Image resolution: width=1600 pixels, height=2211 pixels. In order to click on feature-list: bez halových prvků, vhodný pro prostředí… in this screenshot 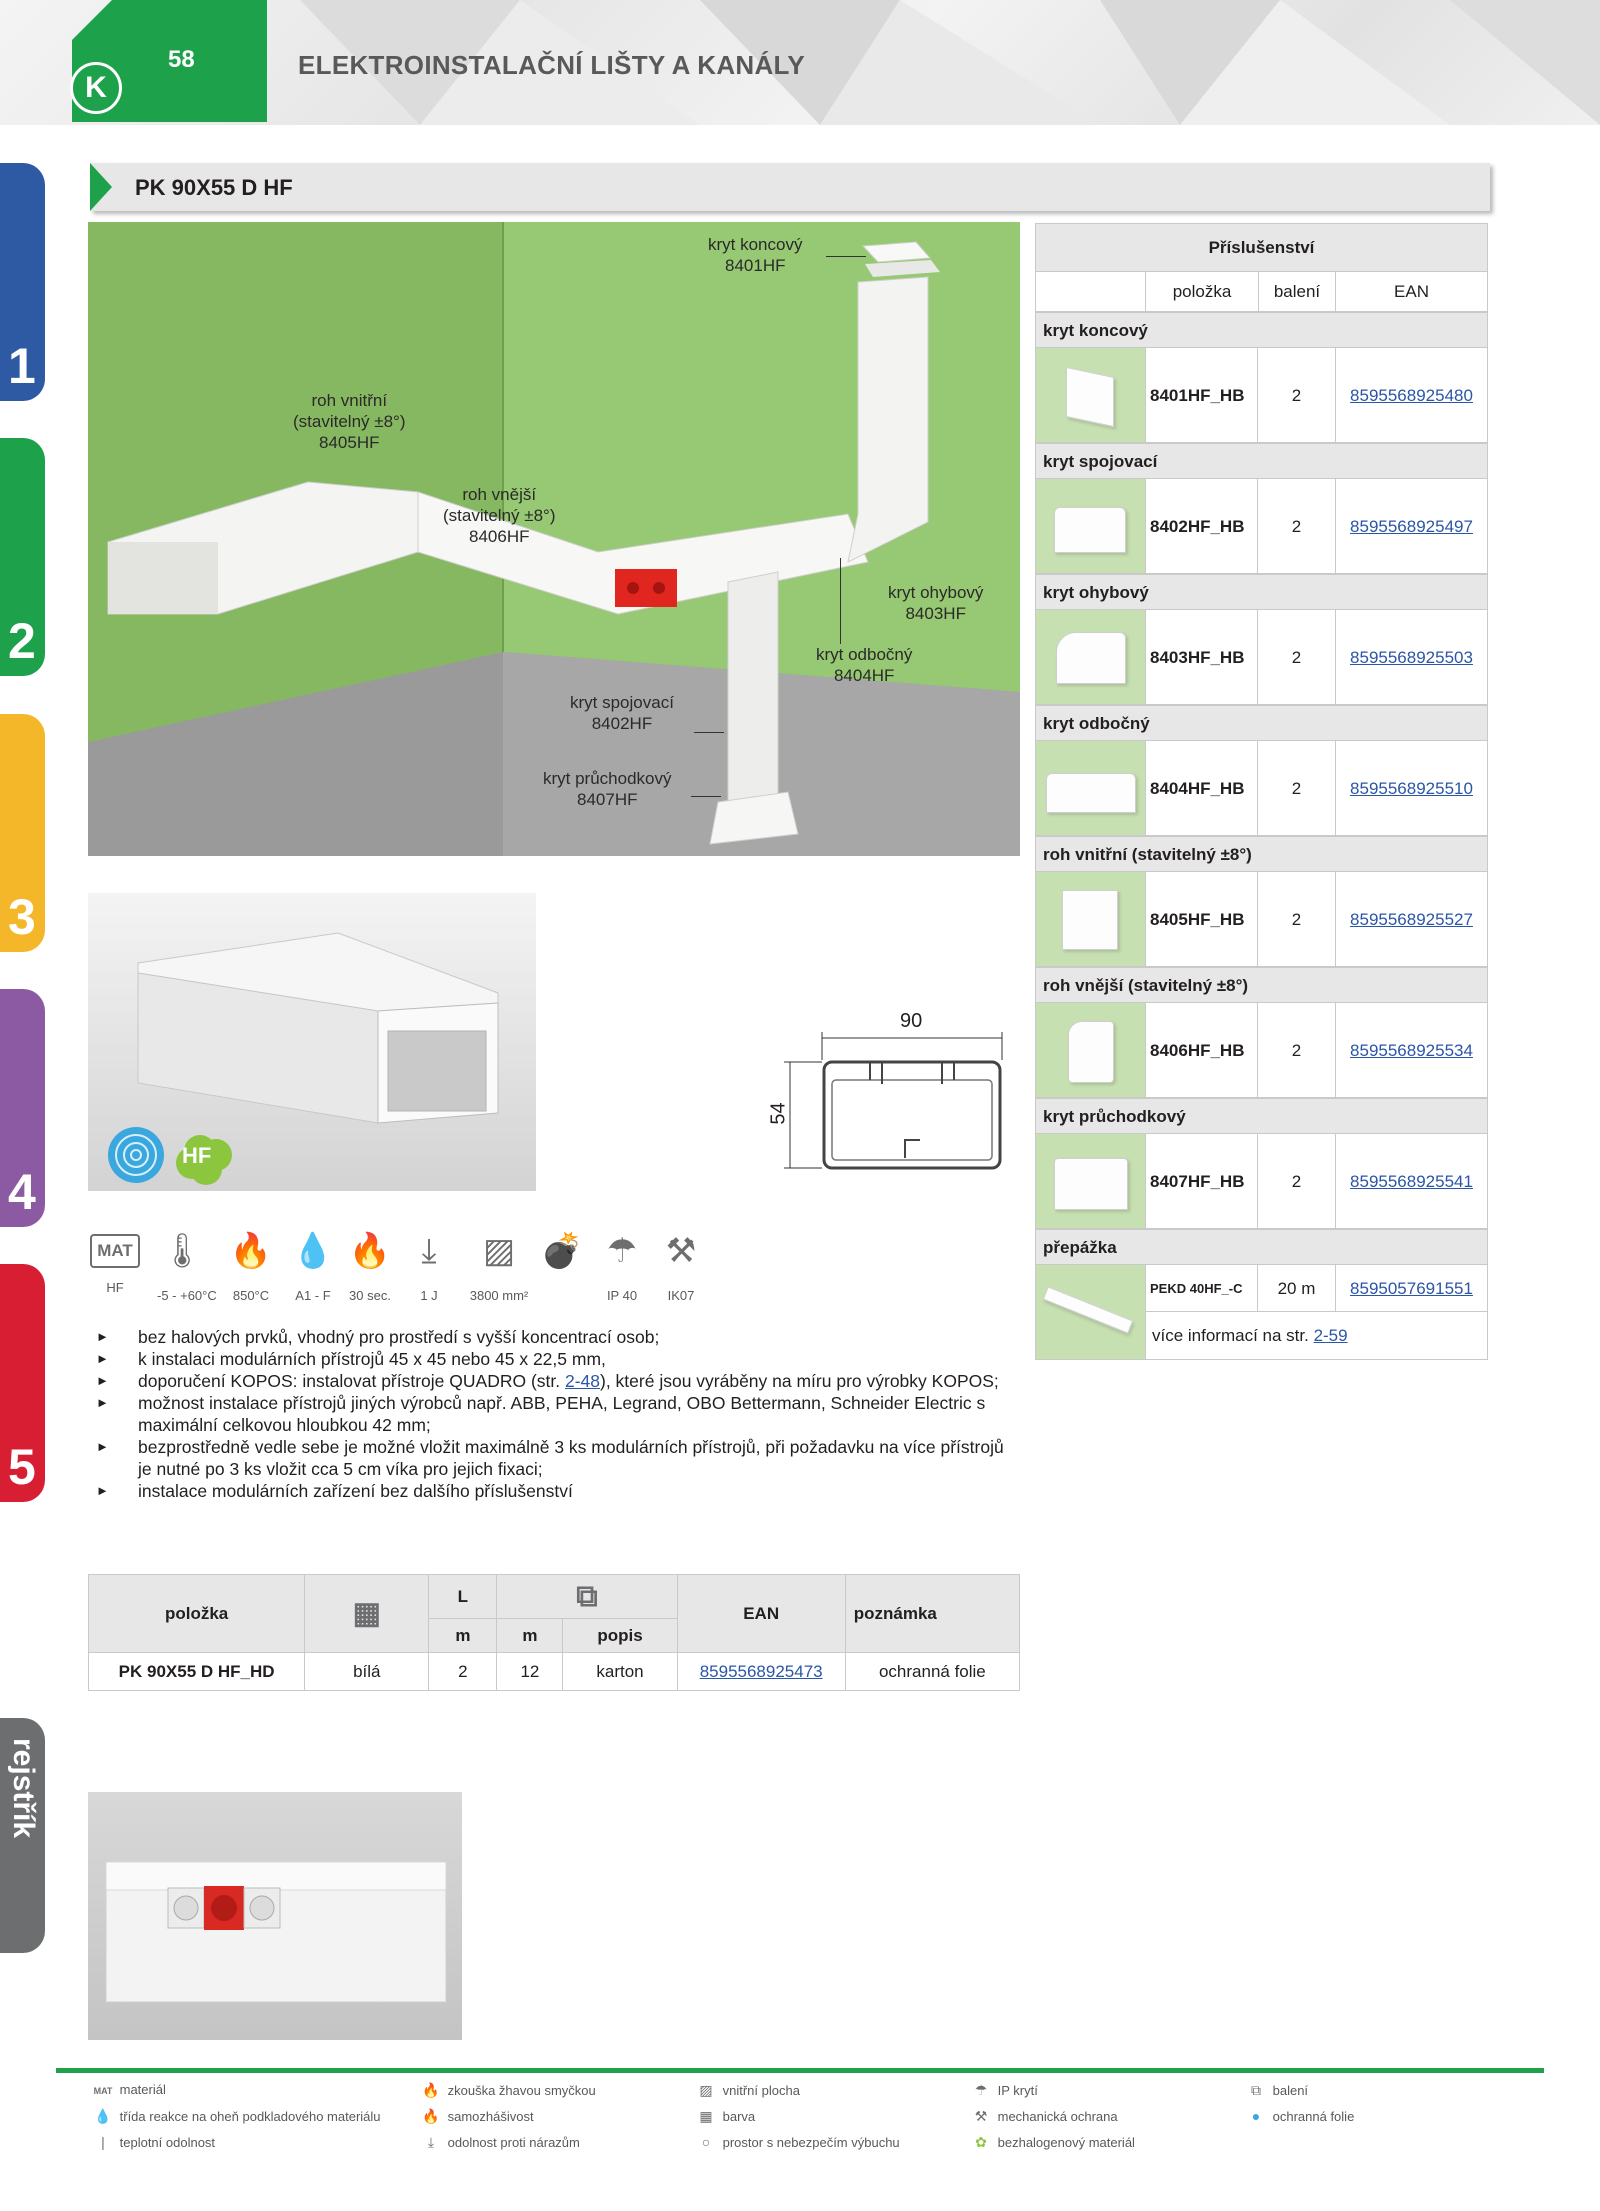, I will do `click(556, 1414)`.